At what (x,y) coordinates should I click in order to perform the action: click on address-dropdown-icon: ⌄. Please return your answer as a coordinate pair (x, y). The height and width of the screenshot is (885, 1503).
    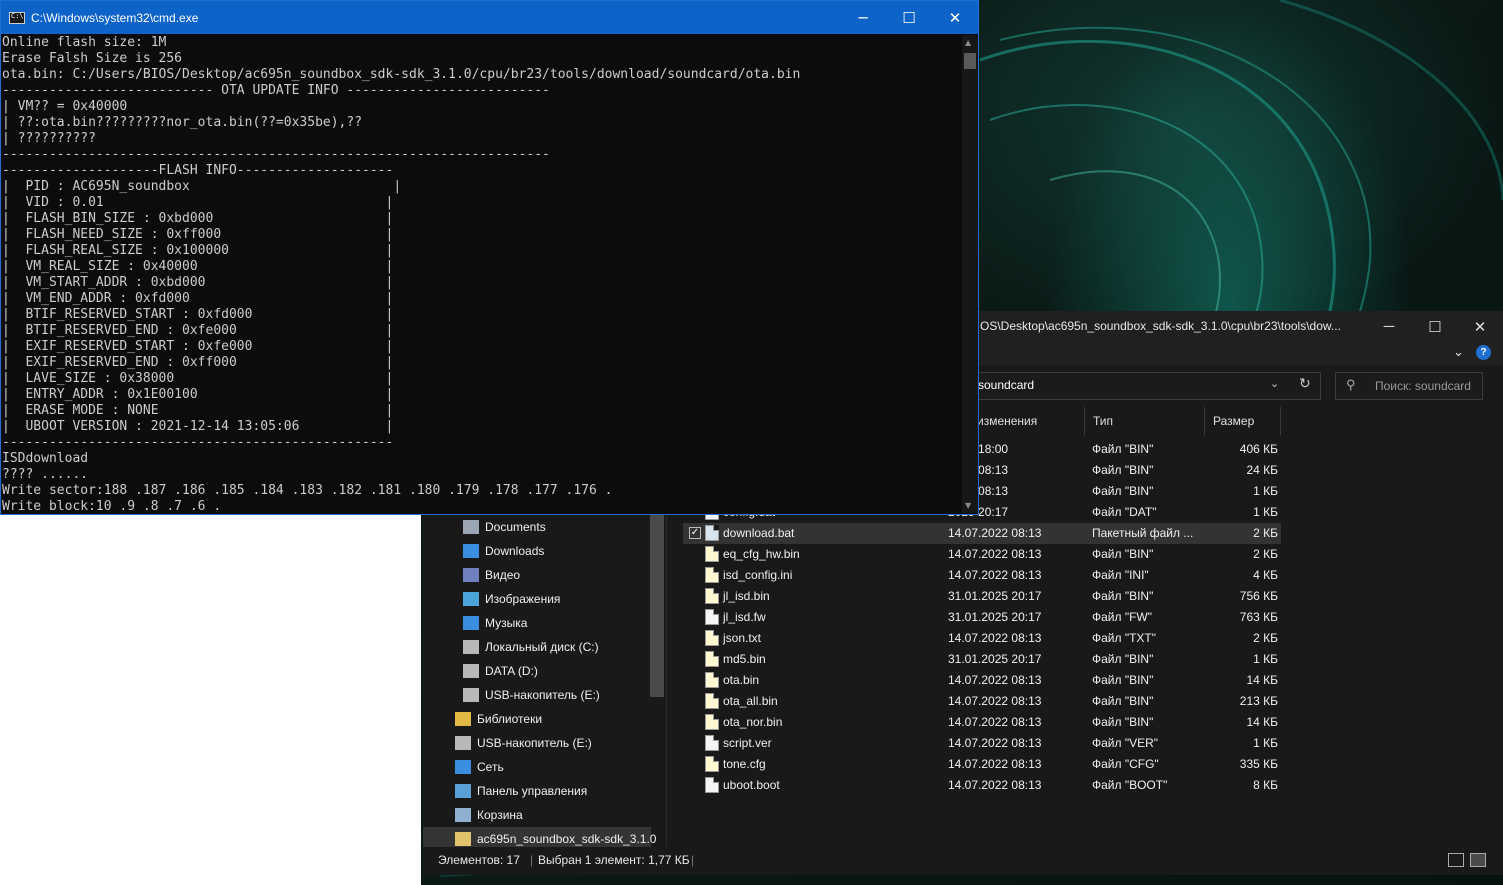
    Looking at the image, I should click on (1274, 383).